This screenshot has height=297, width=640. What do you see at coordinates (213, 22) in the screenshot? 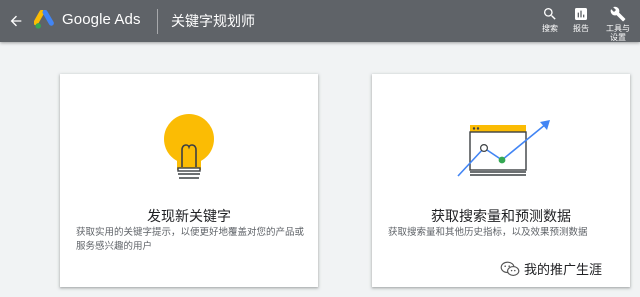
I see `tool-title: 关键字规划师` at bounding box center [213, 22].